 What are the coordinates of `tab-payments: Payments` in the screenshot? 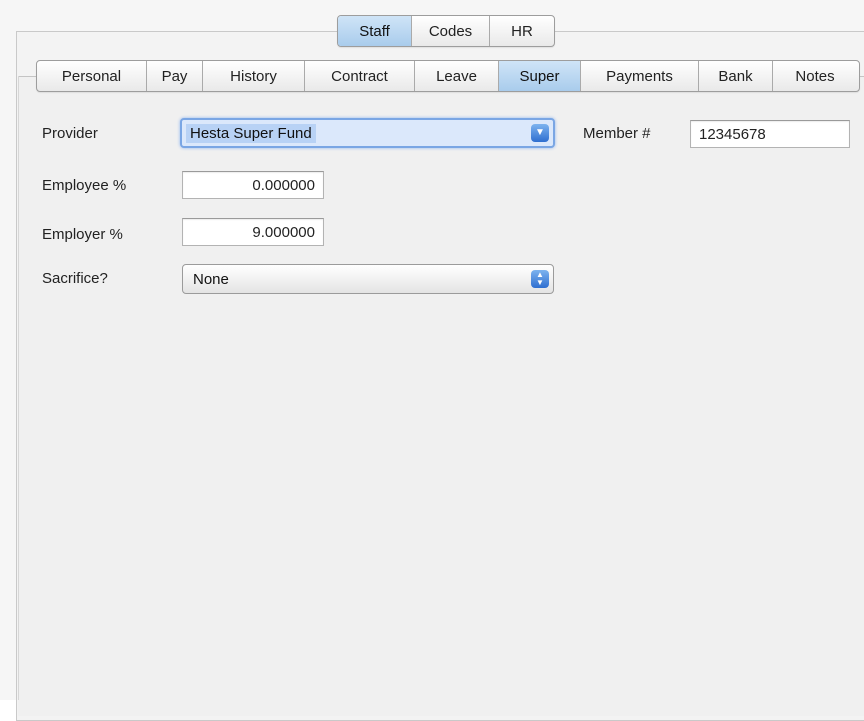 It's located at (640, 76).